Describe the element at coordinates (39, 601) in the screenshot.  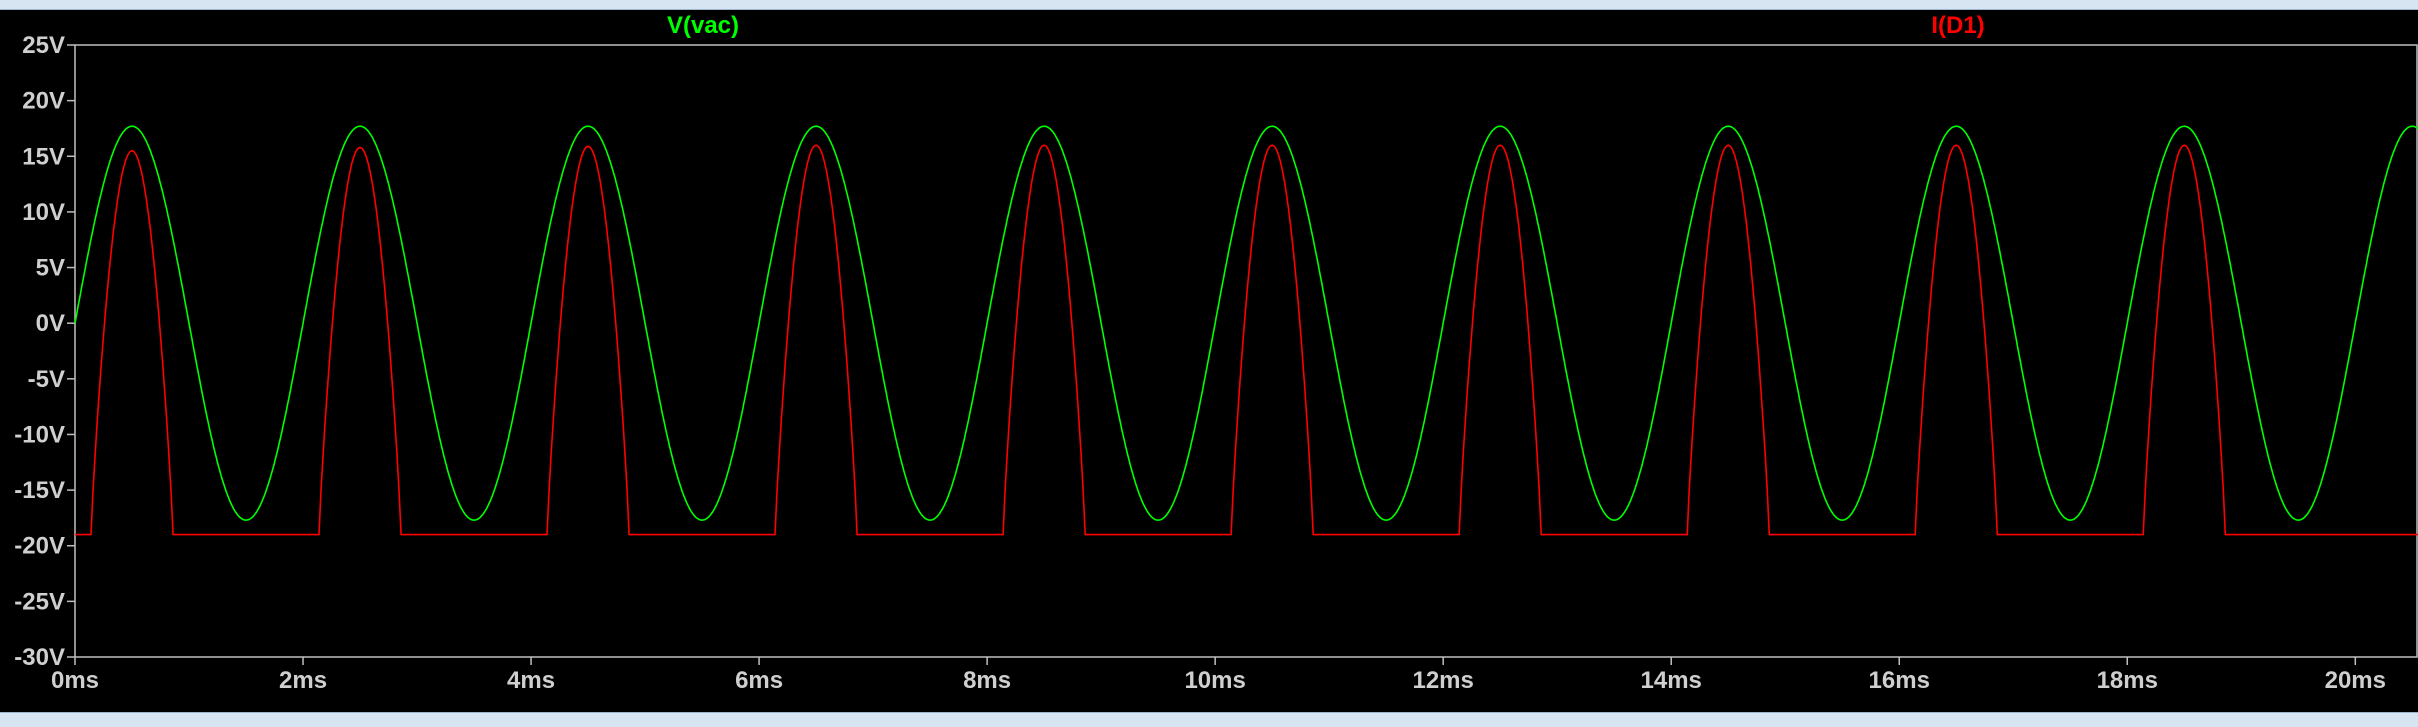
I see `y-tick-label: -25V` at that location.